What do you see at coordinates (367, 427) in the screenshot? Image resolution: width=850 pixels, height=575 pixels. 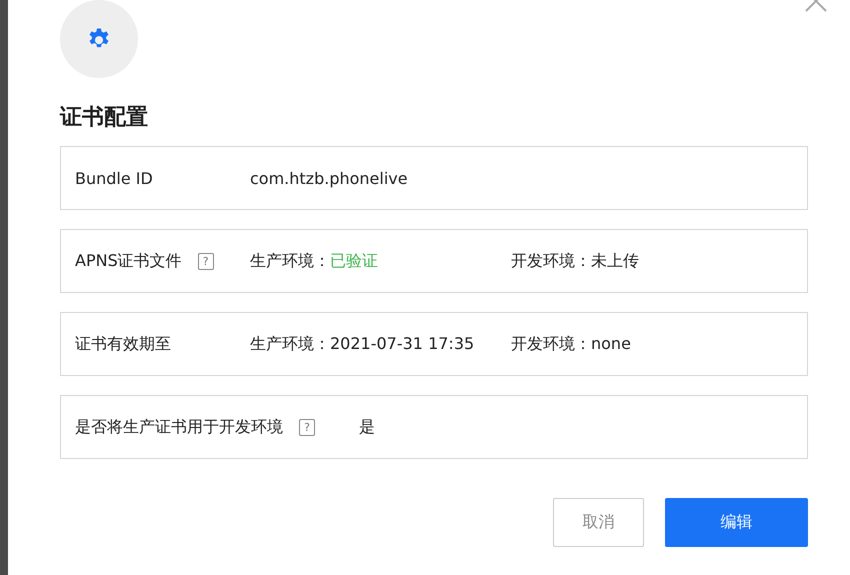 I see `row-value: 是` at bounding box center [367, 427].